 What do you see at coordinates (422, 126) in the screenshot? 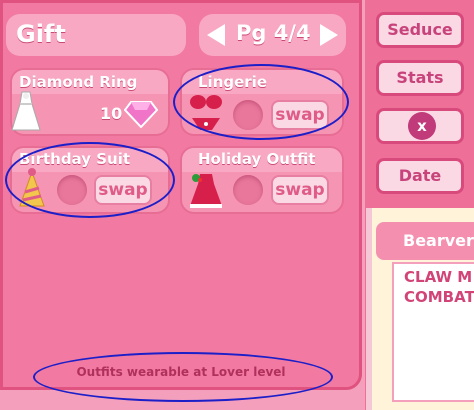
I see `close-icon: x` at bounding box center [422, 126].